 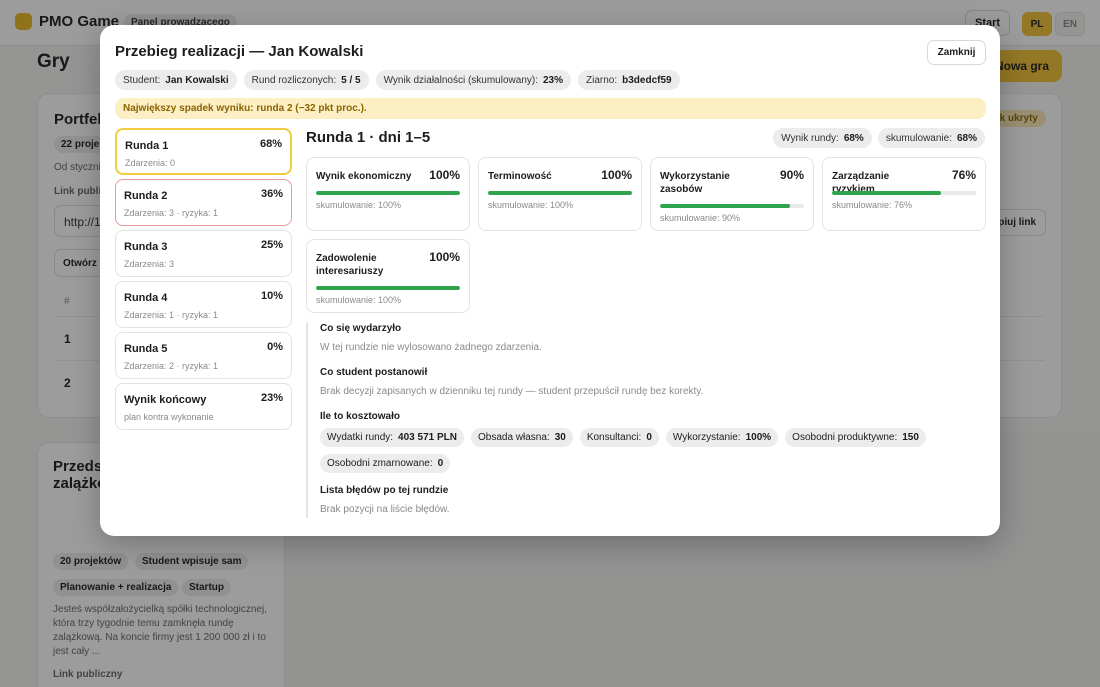 What do you see at coordinates (368, 137) in the screenshot?
I see `round-detail-title: Runda 1 · dni 1–5` at bounding box center [368, 137].